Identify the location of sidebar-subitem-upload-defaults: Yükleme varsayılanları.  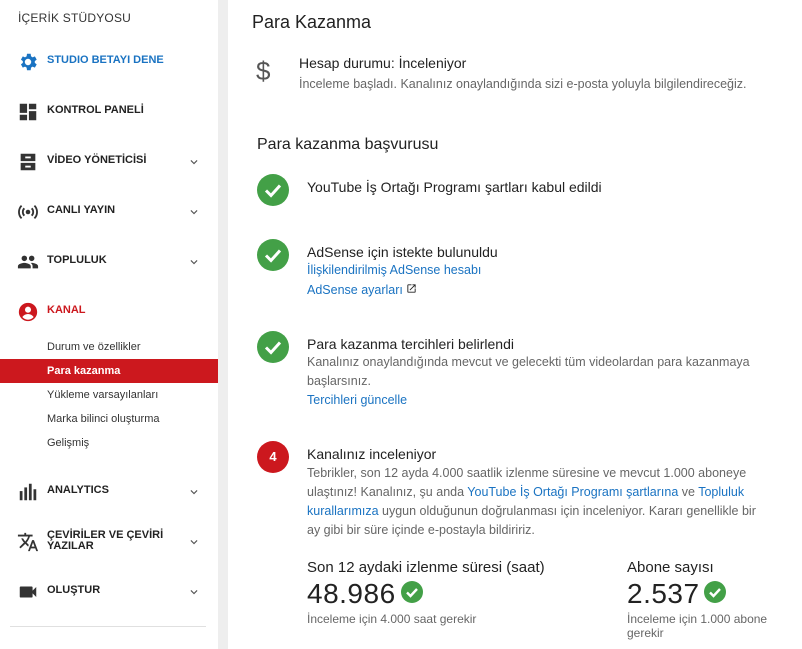
(109, 395).